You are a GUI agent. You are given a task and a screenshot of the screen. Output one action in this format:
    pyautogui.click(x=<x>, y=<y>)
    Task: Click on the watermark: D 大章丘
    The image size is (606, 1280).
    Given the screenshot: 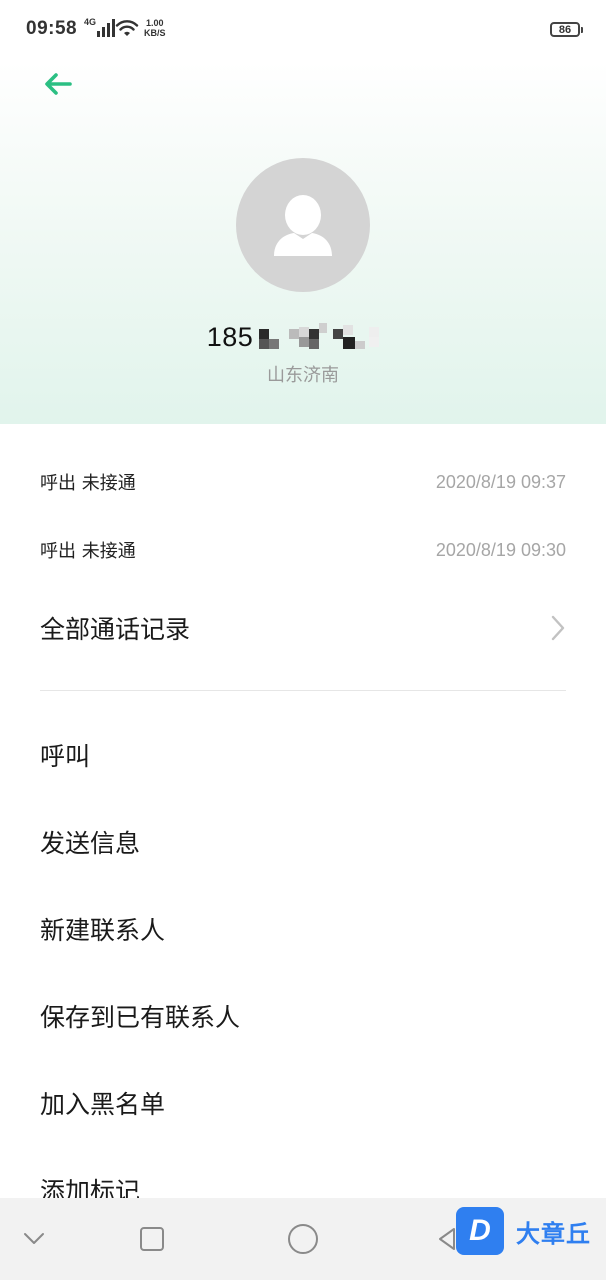 What is the action you would take?
    pyautogui.click(x=523, y=1231)
    